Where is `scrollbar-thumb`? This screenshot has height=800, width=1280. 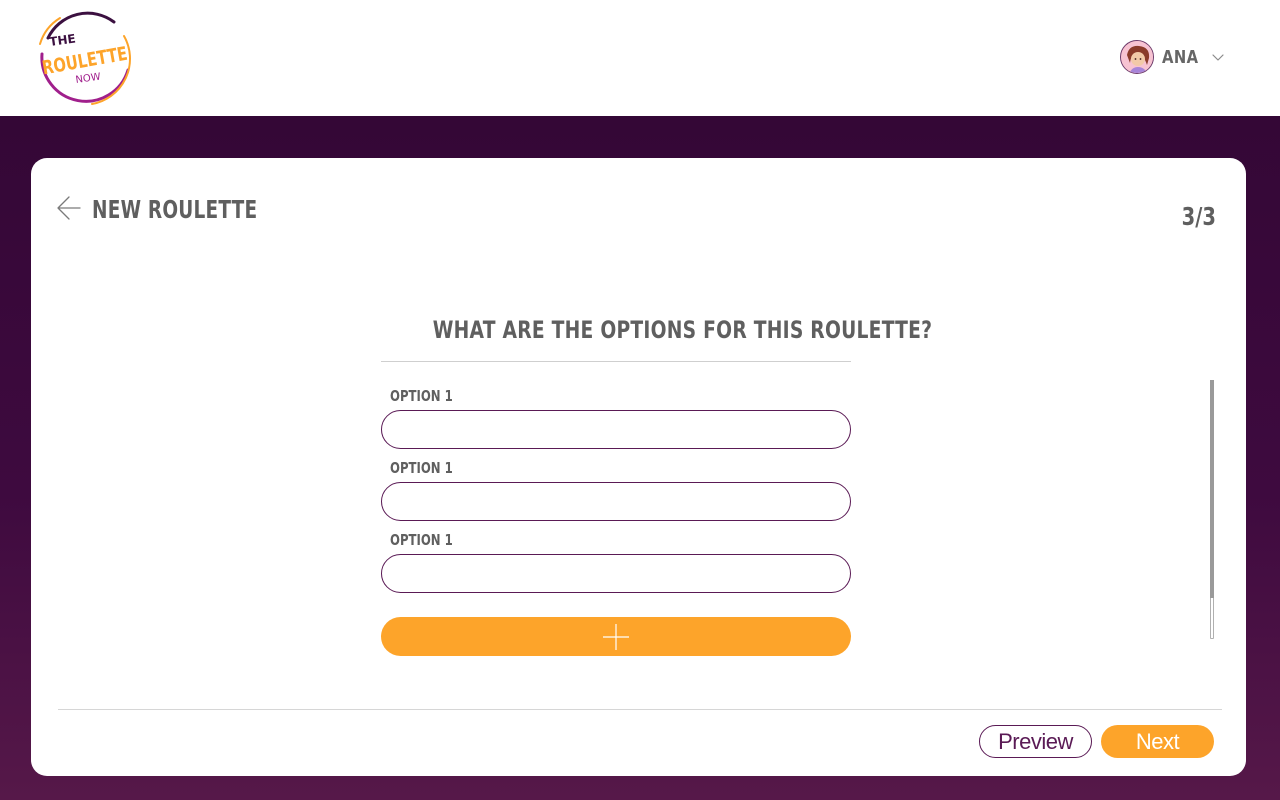 scrollbar-thumb is located at coordinates (1212, 489).